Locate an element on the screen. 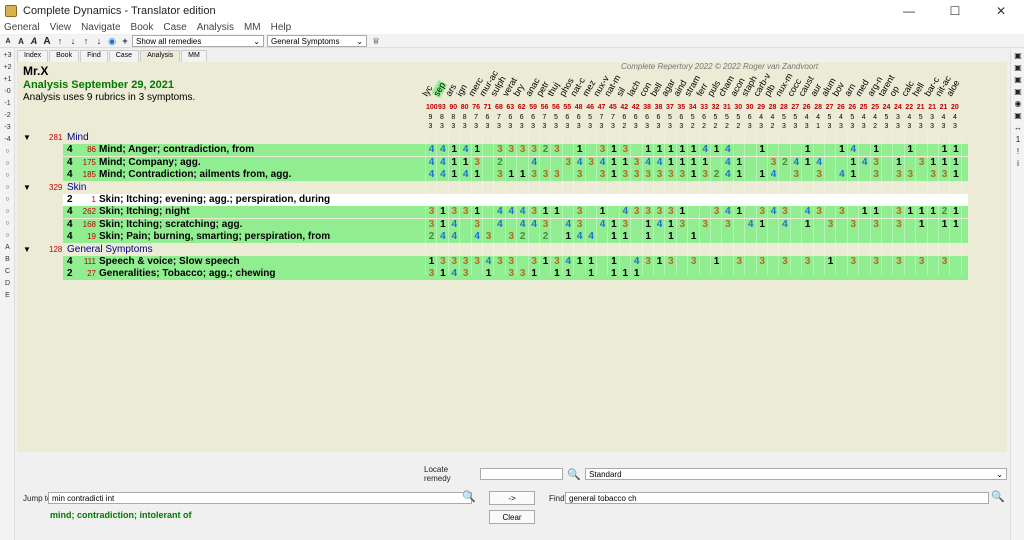 The width and height of the screenshot is (1024, 540). left-tool-9: ○ is located at coordinates (7, 163).